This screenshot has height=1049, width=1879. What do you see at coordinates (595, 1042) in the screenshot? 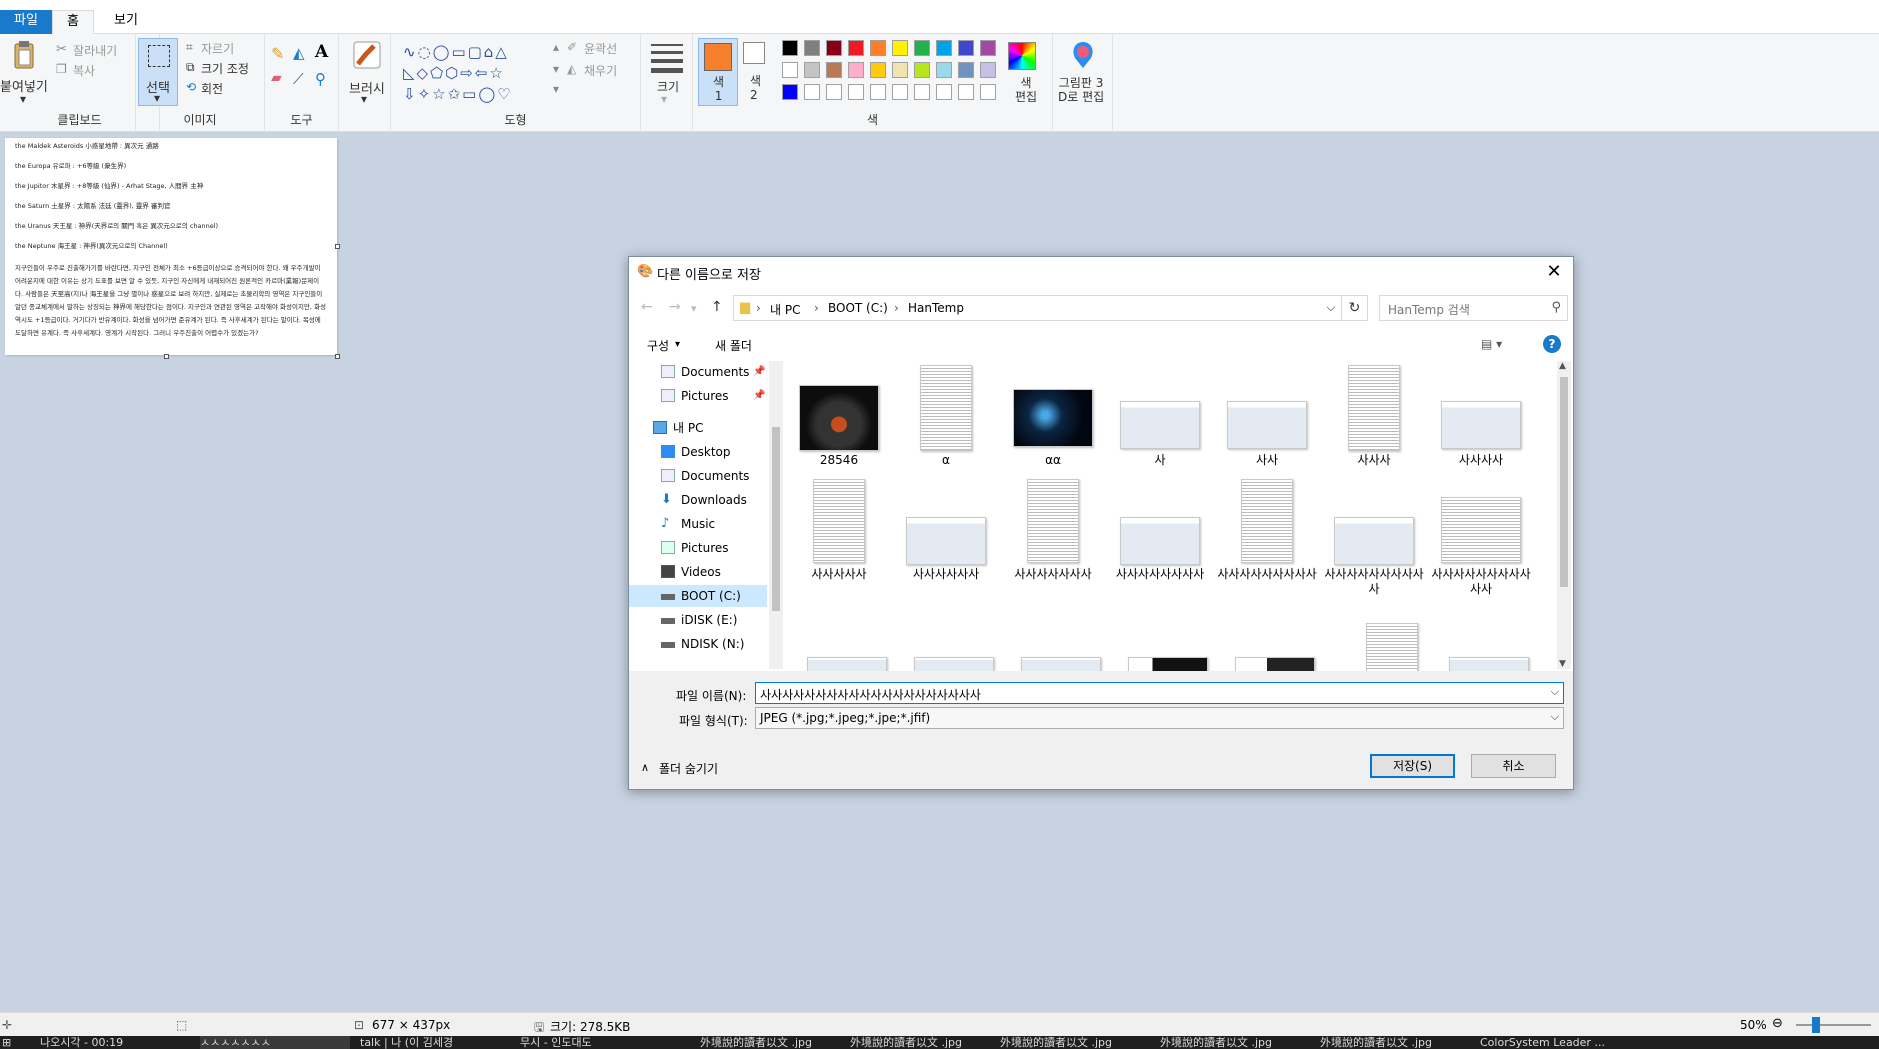
I see `taskbar-item: 무시 - 인도대도` at bounding box center [595, 1042].